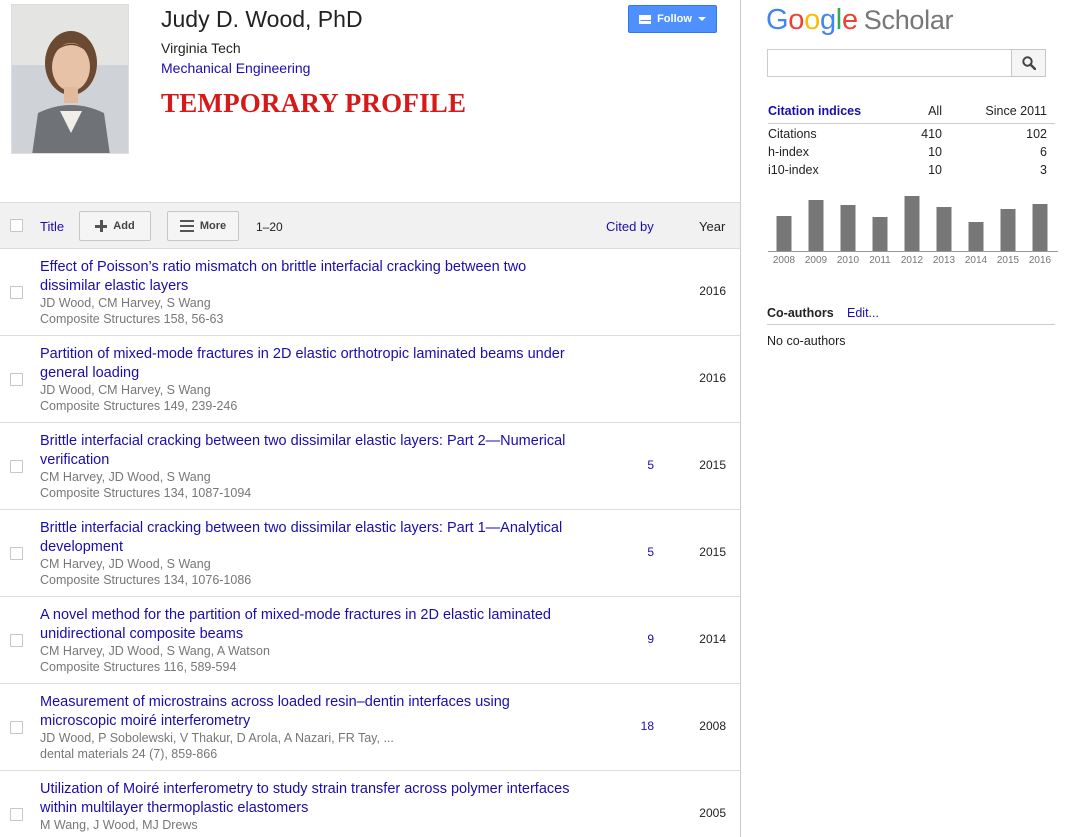 Image resolution: width=1081 pixels, height=837 pixels. I want to click on article-authors: M Wang, J Wood, MJ Drews, so click(119, 825).